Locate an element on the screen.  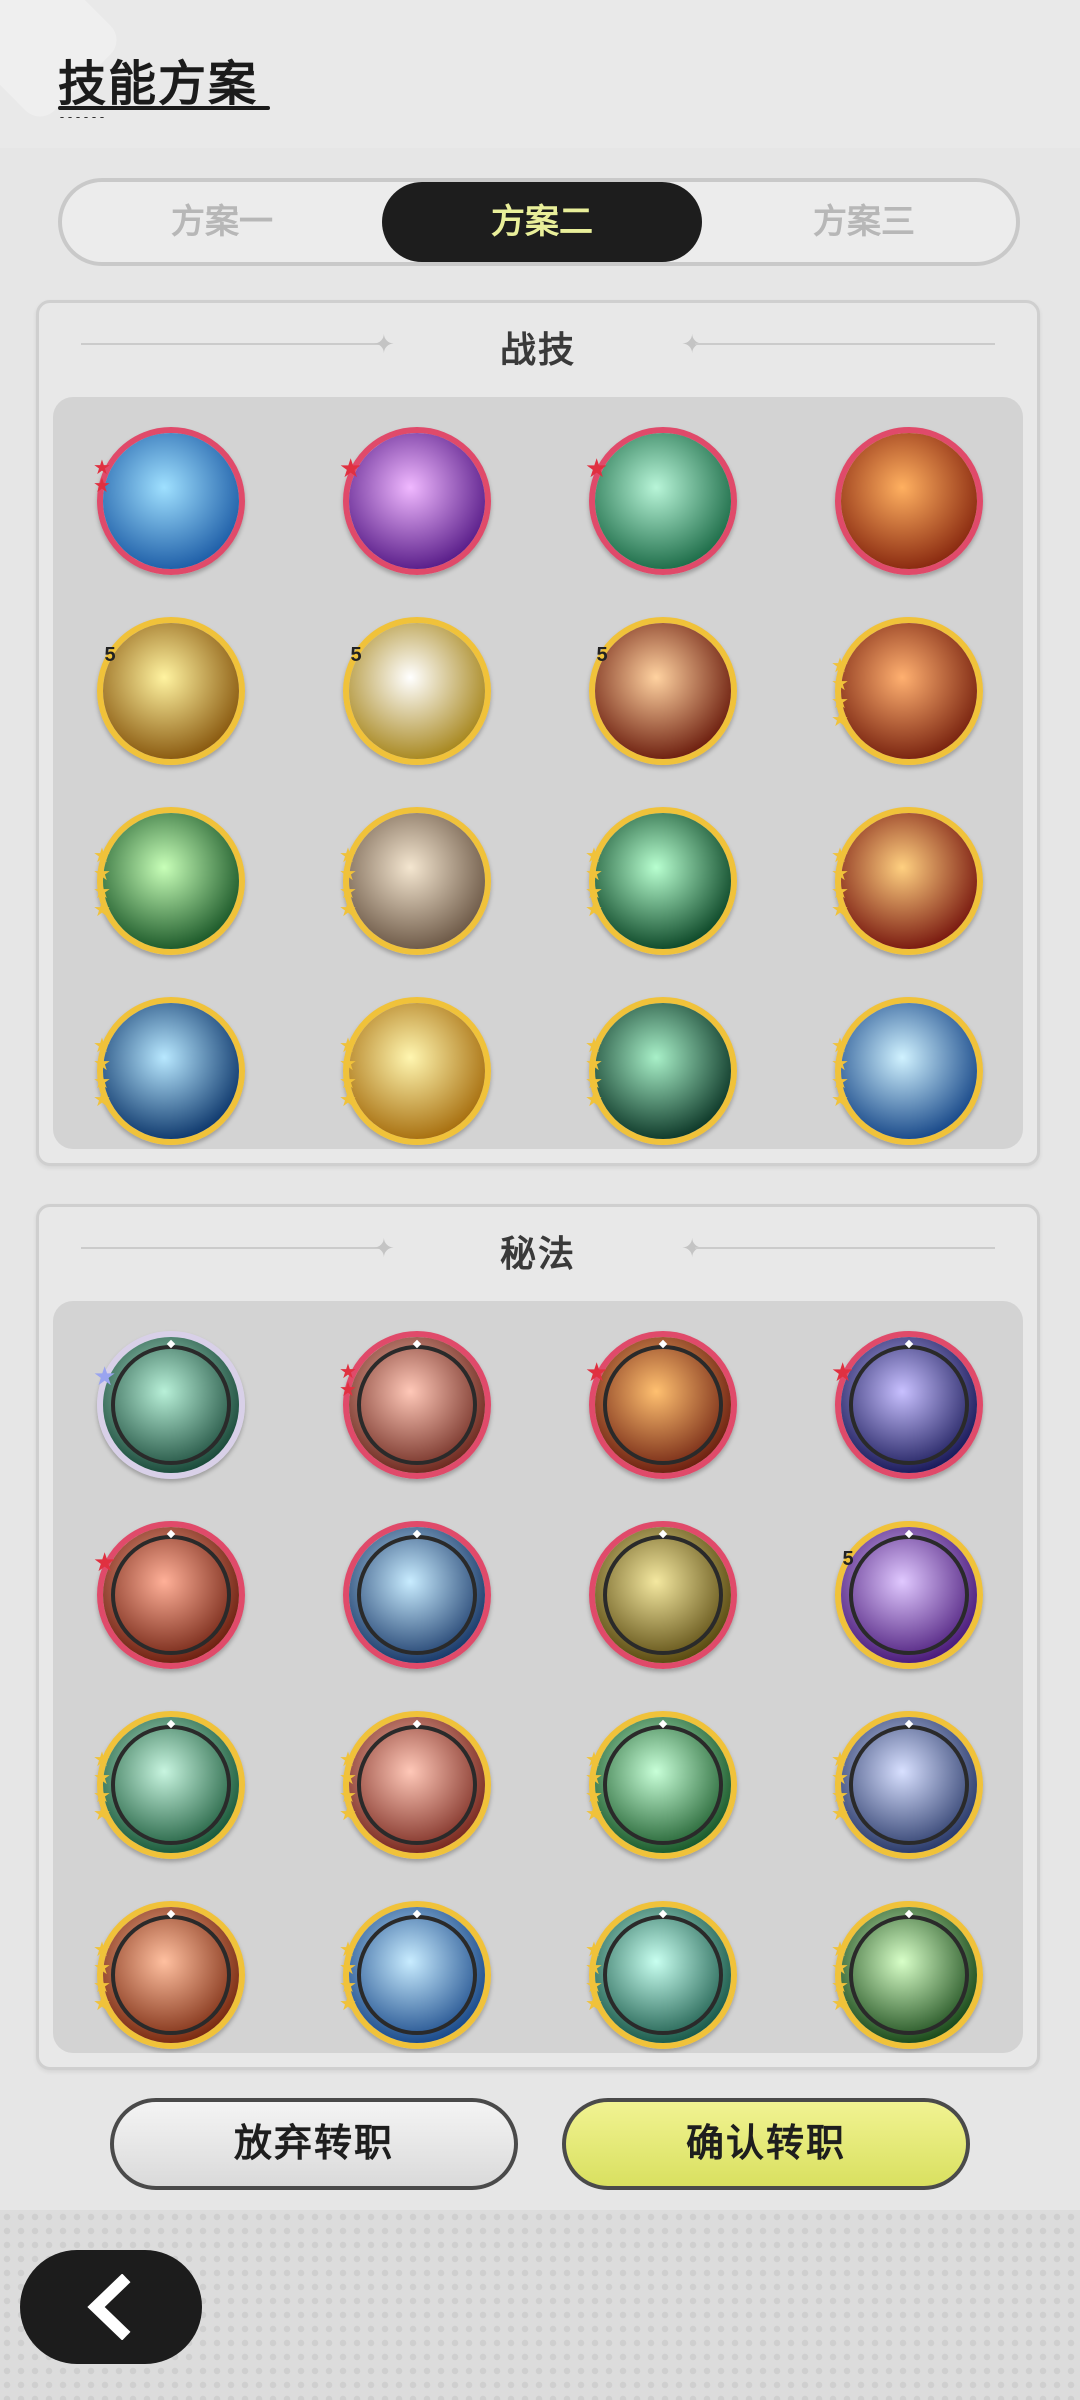
green-heart-secret-icon: ★★★★ is located at coordinates (661, 1785).